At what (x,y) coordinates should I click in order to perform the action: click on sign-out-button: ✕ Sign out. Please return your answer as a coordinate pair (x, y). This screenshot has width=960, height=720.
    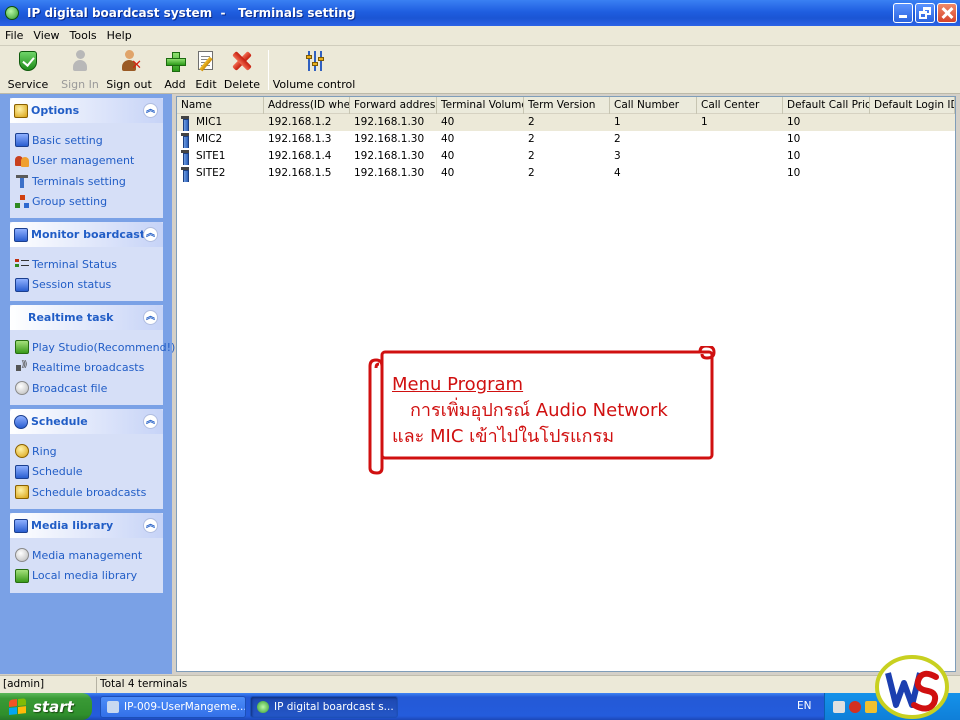
    Looking at the image, I should click on (129, 69).